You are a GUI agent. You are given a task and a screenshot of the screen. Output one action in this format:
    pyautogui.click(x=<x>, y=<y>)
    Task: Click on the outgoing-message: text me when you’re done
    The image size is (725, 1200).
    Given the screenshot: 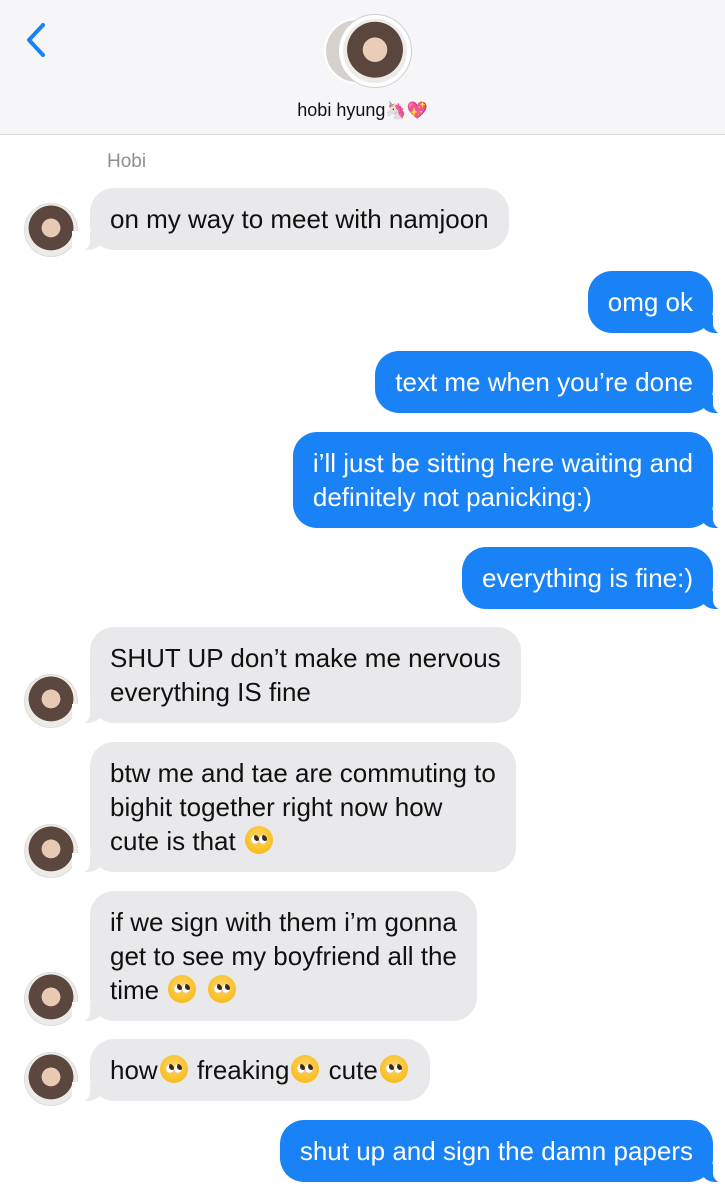 What is the action you would take?
    pyautogui.click(x=550, y=382)
    